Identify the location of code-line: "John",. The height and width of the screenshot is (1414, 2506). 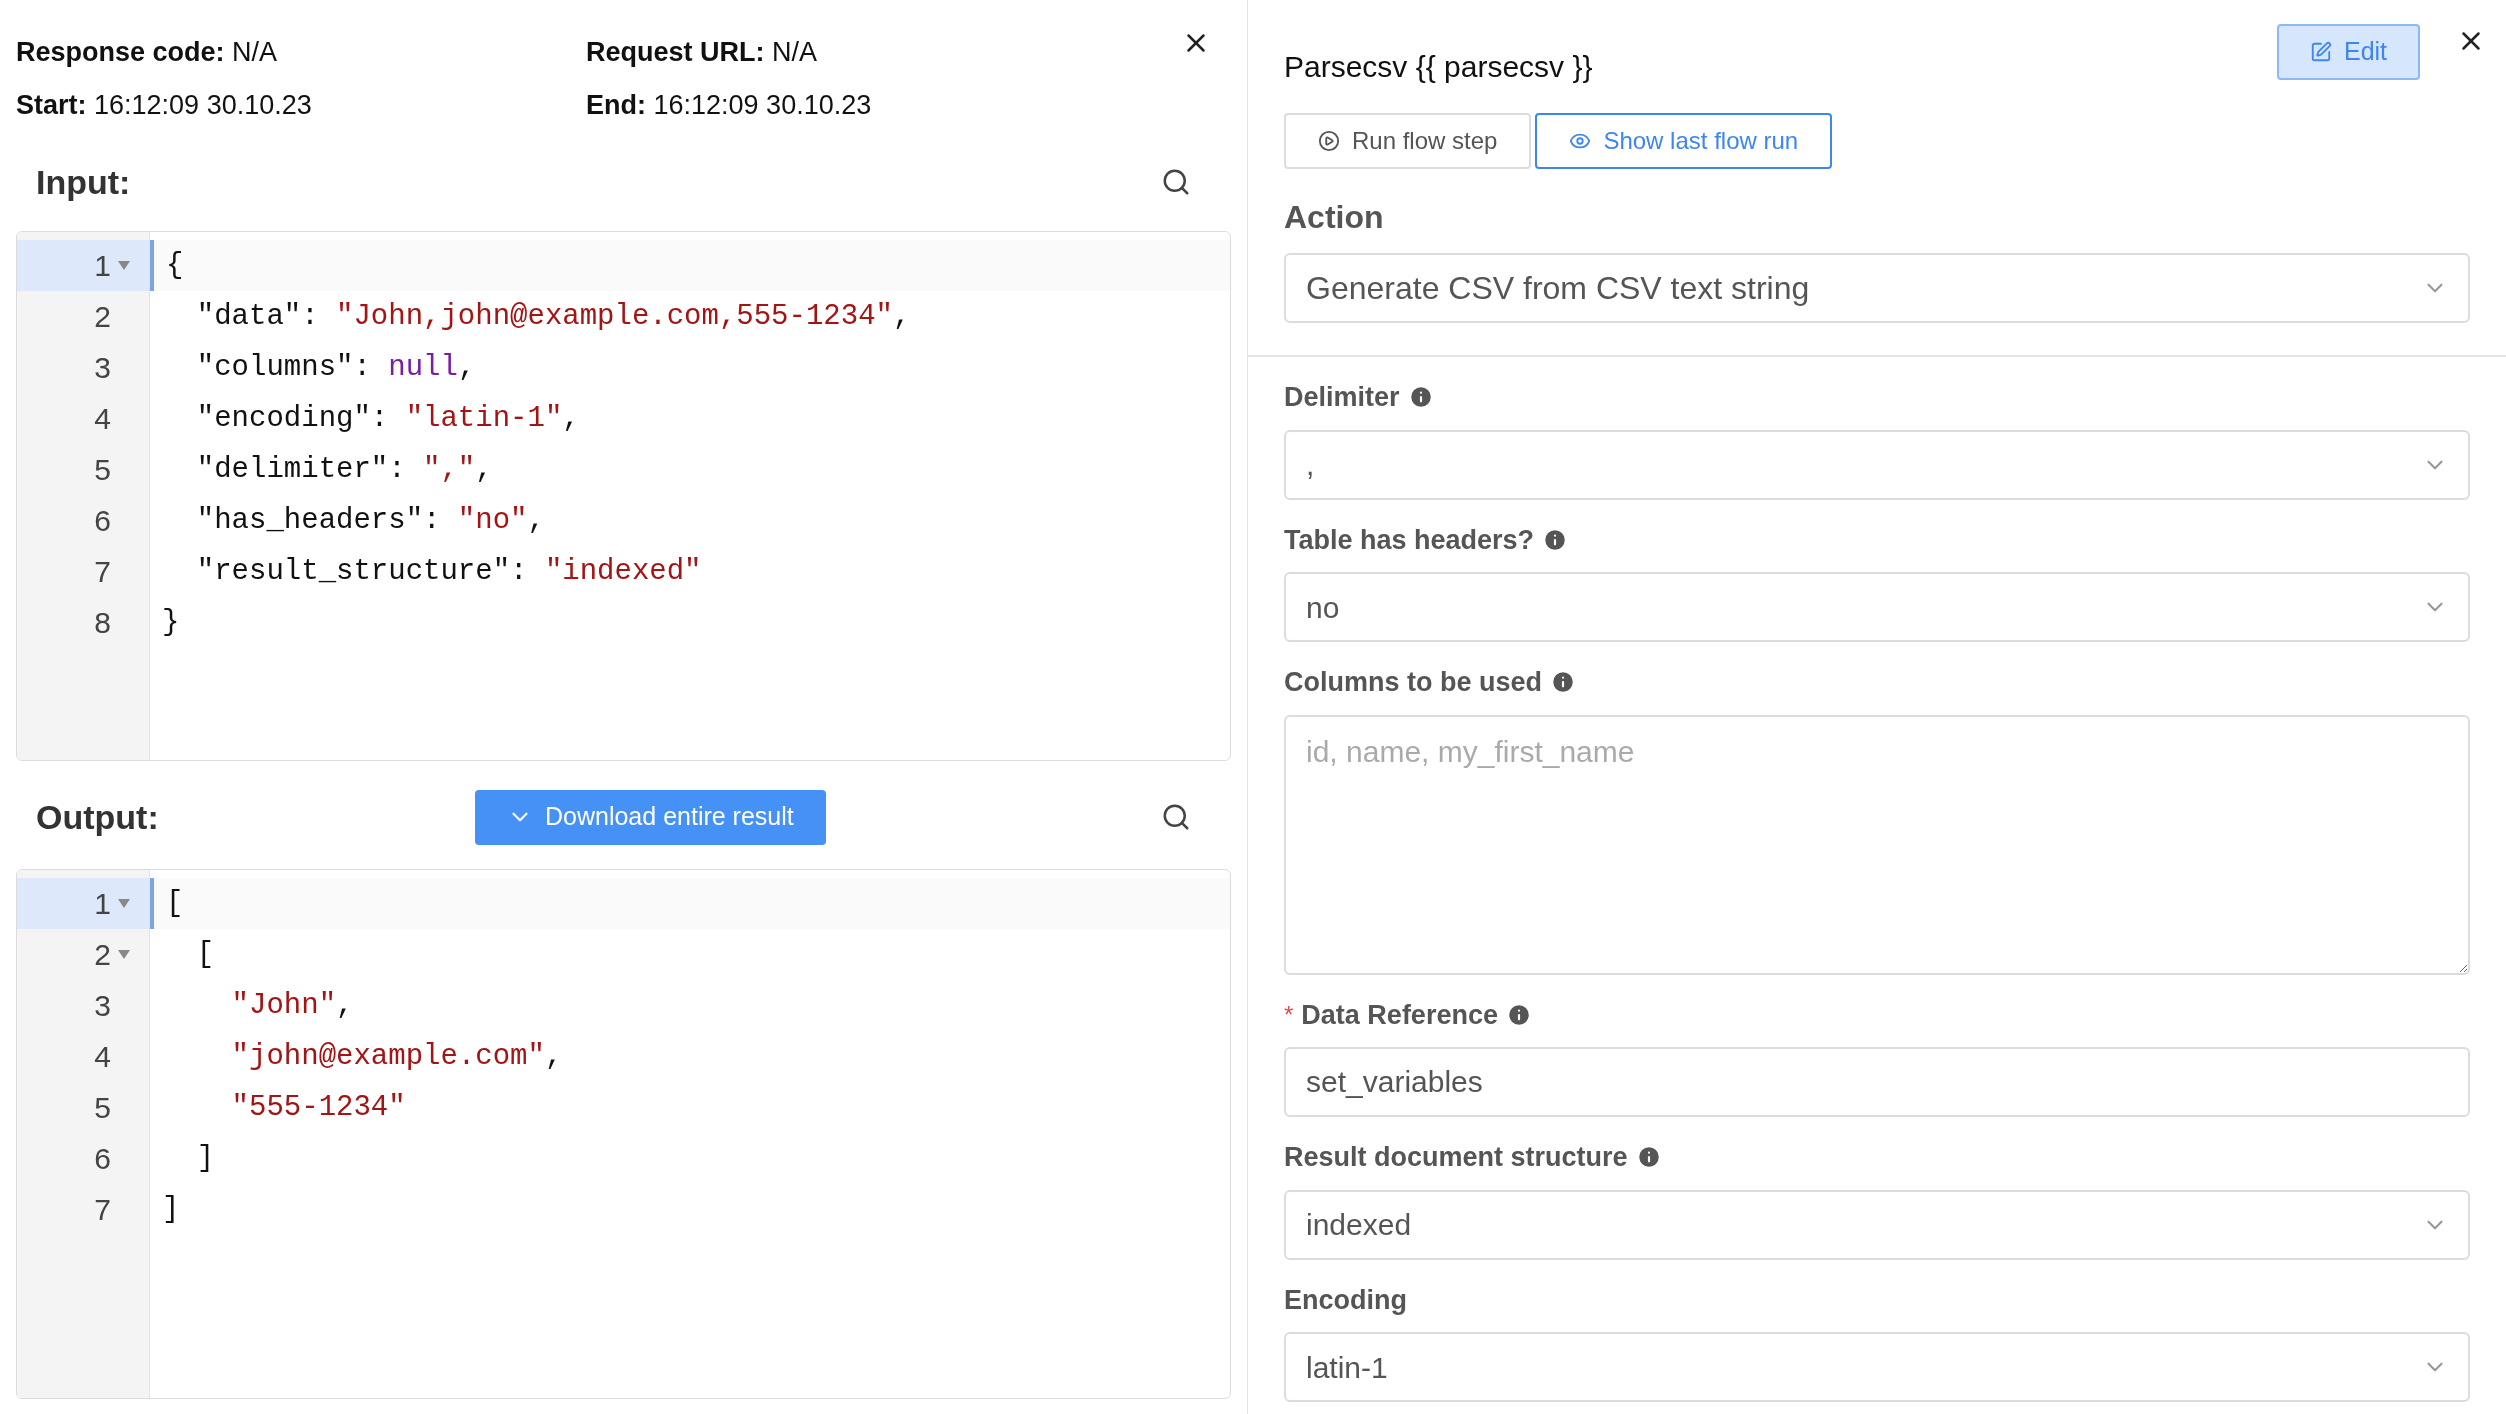
(292, 1005).